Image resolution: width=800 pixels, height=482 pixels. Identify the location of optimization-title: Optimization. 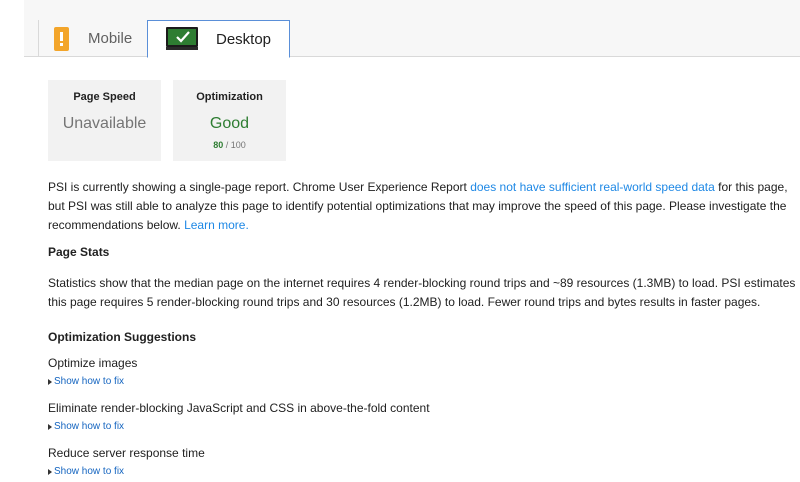
(229, 97).